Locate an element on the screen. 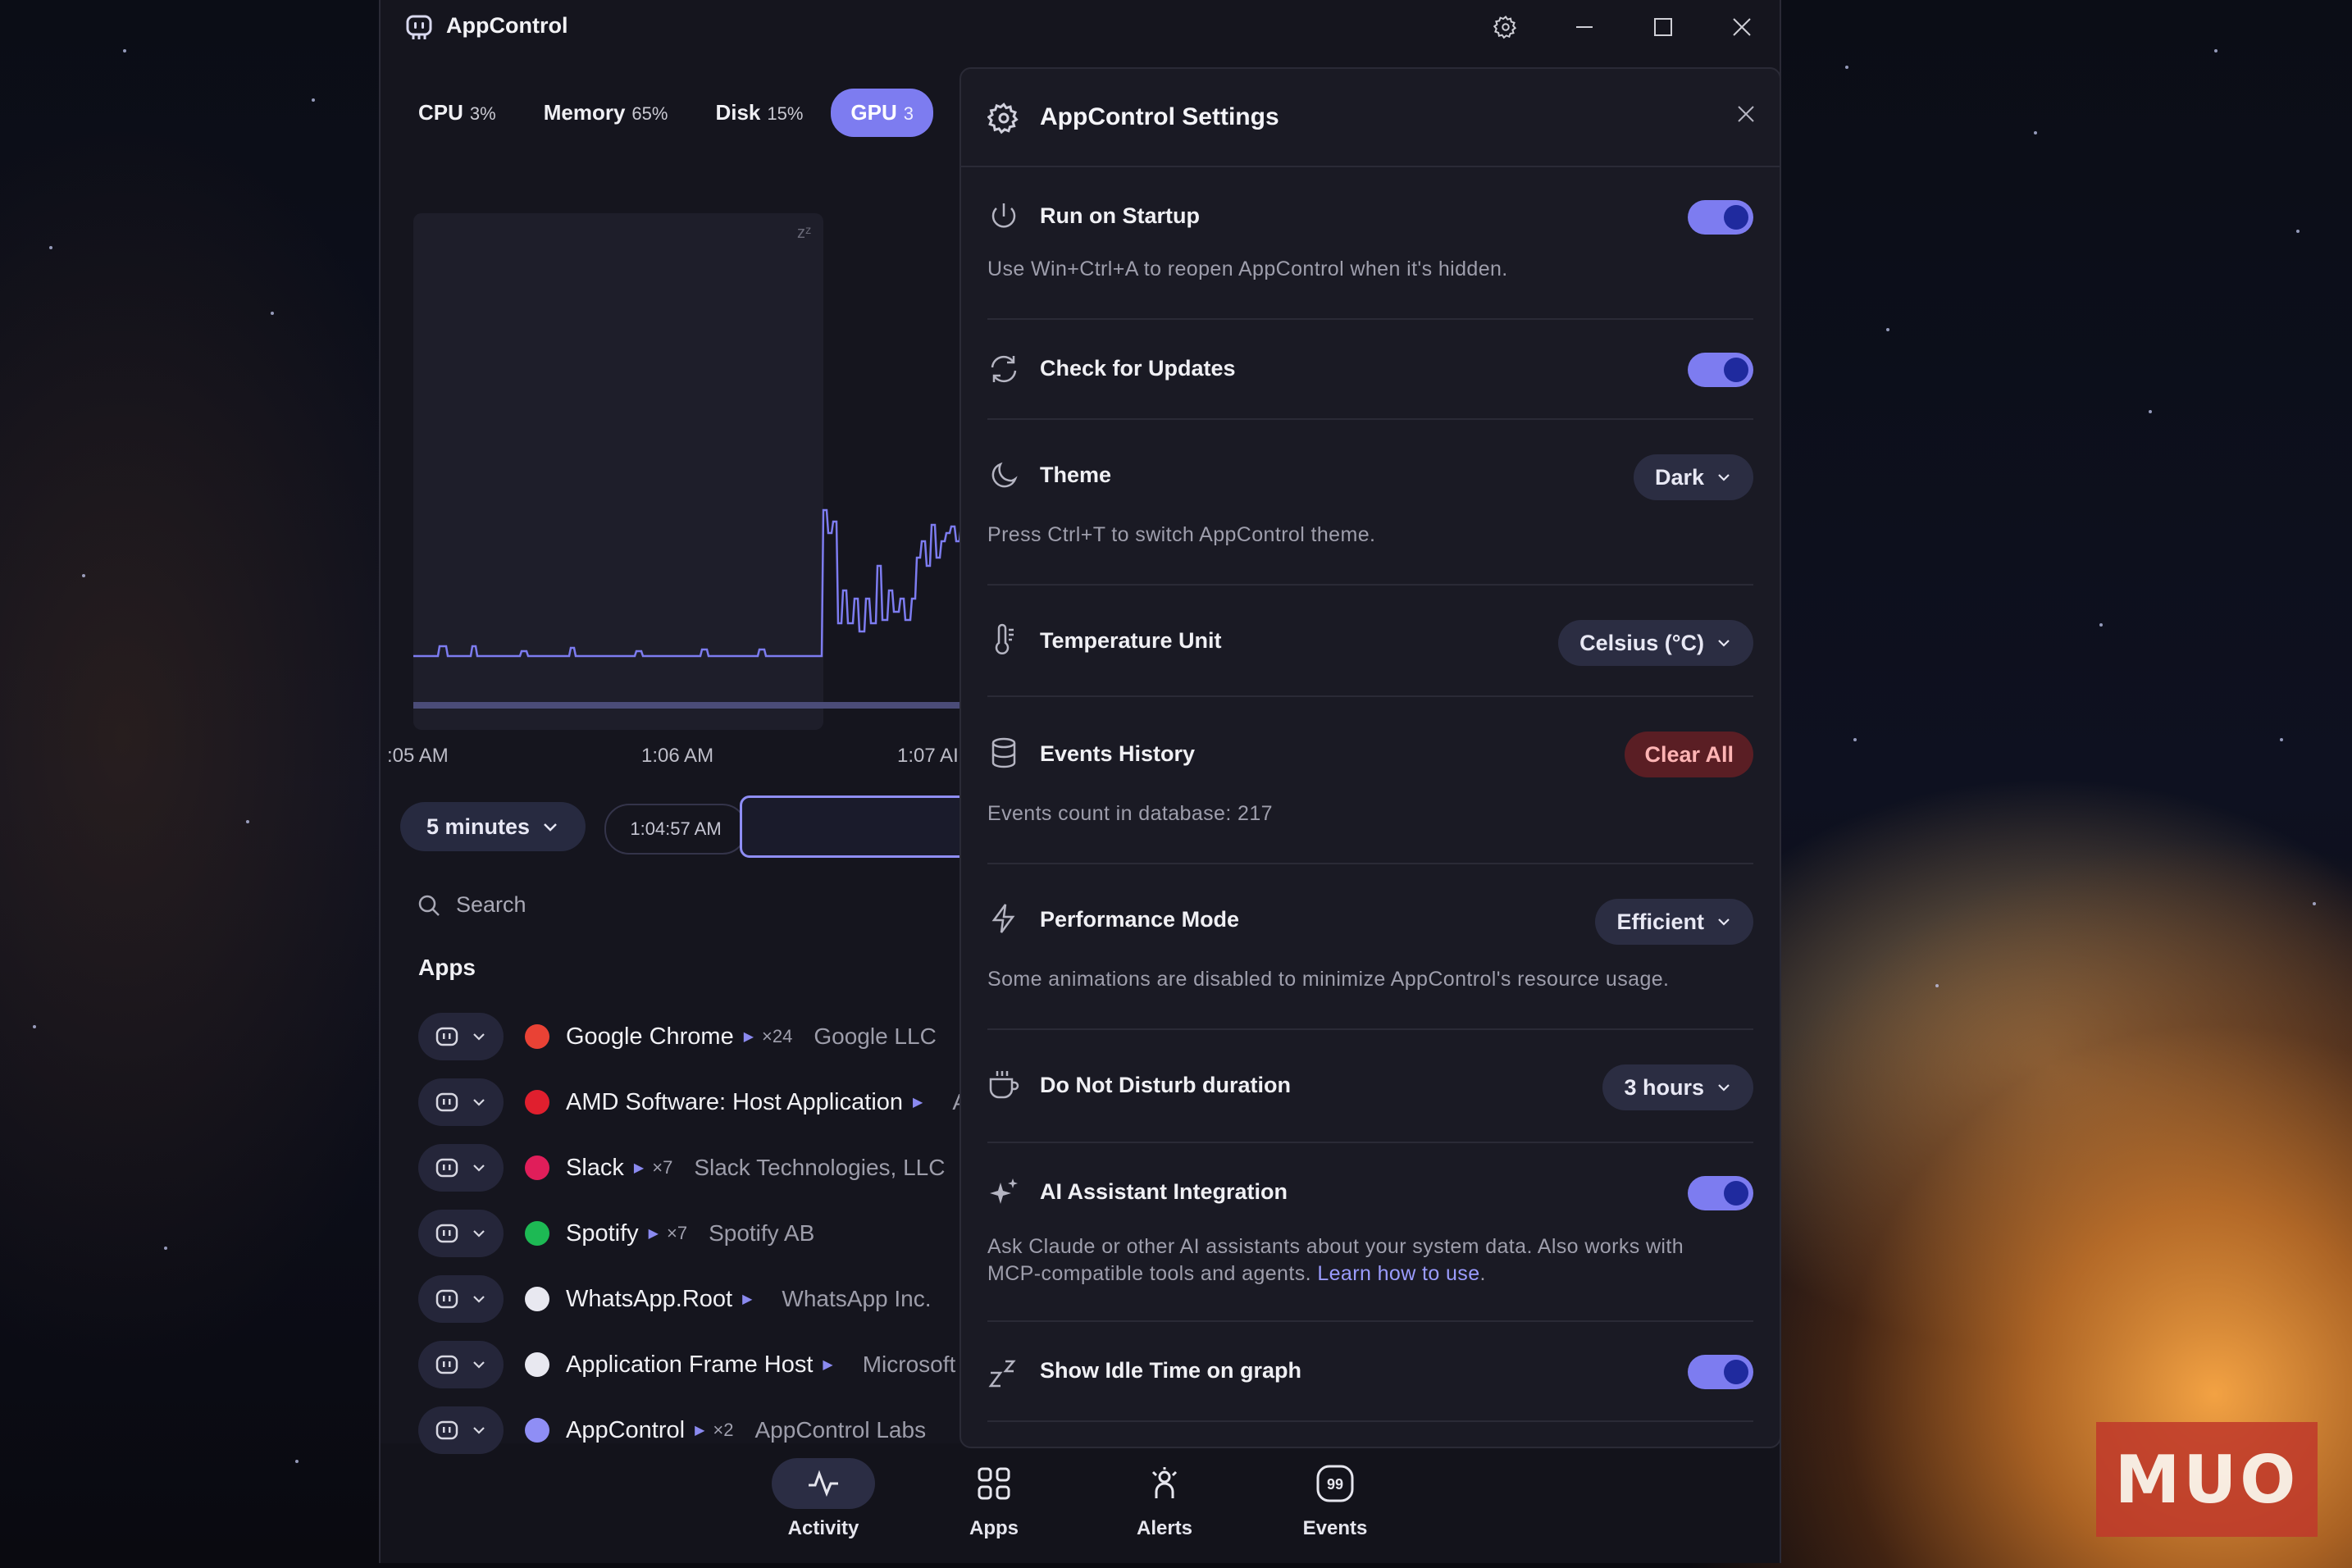 The height and width of the screenshot is (1568, 2352). start-time-pill: 1:04:57 AM is located at coordinates (676, 830).